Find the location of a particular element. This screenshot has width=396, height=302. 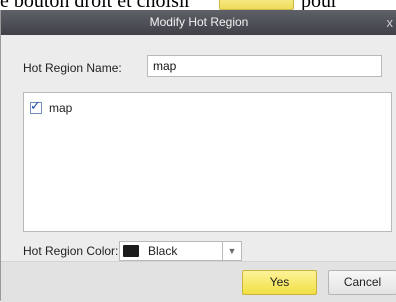

dialog-title: Modify Hot Region is located at coordinates (199, 22).